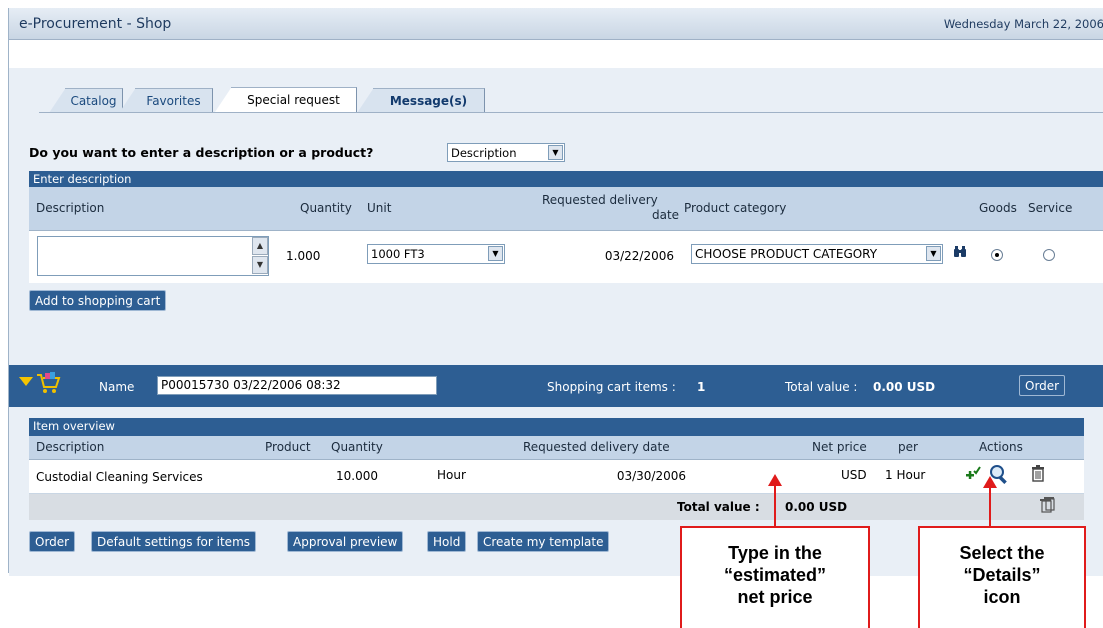  What do you see at coordinates (571, 112) in the screenshot?
I see `tab-strip-line` at bounding box center [571, 112].